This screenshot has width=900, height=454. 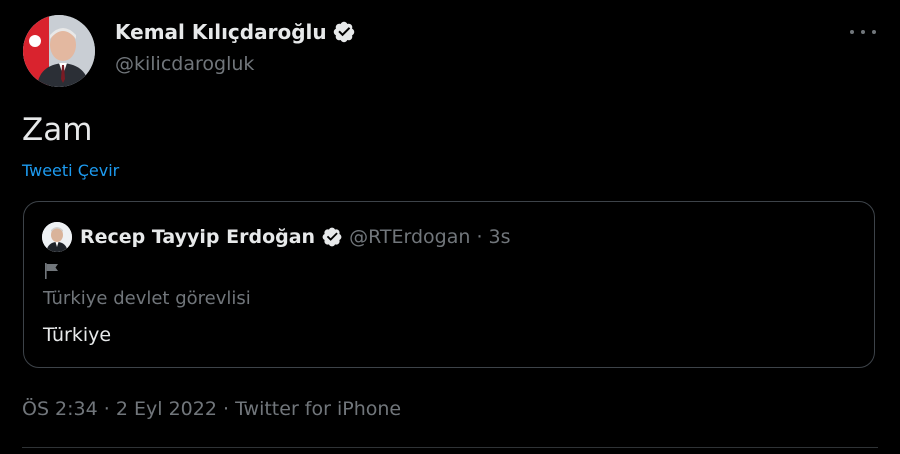 I want to click on author-name-row: Kemal Kılıçdaroğlu, so click(x=235, y=32).